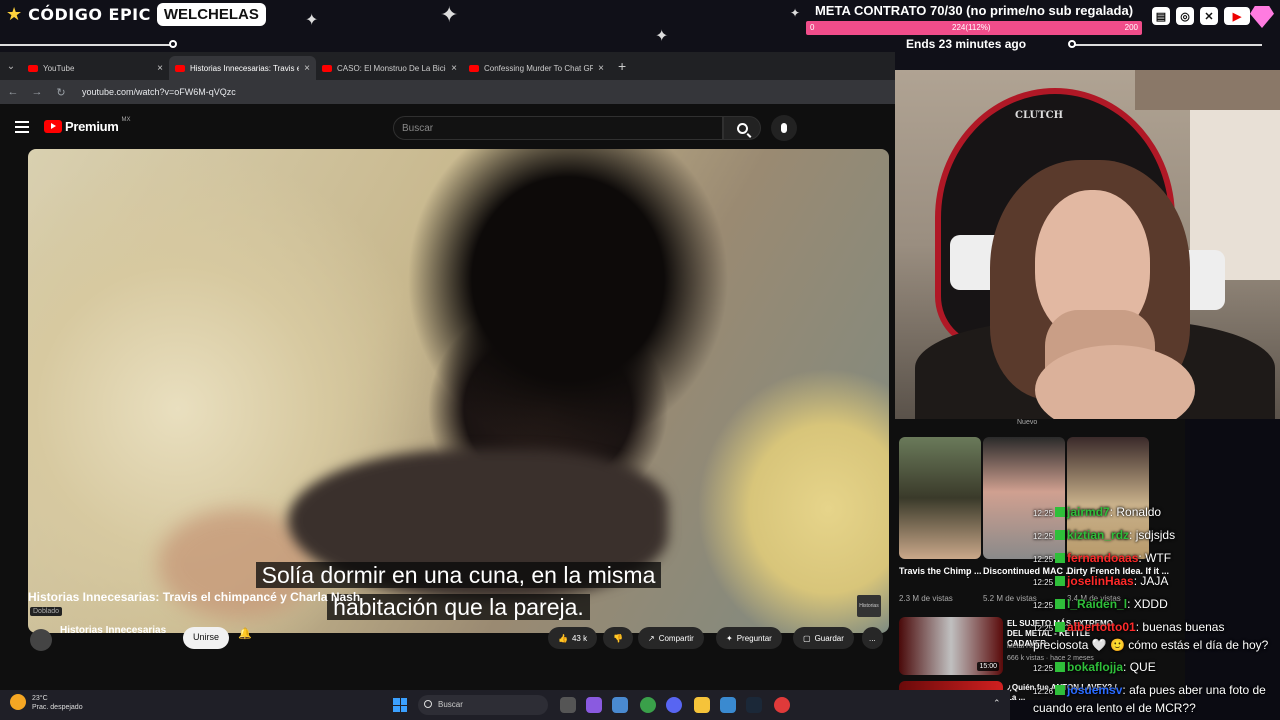 The height and width of the screenshot is (720, 1280). I want to click on chat-message: 12:25 bokaflojja: QUE, so click(1094, 667).